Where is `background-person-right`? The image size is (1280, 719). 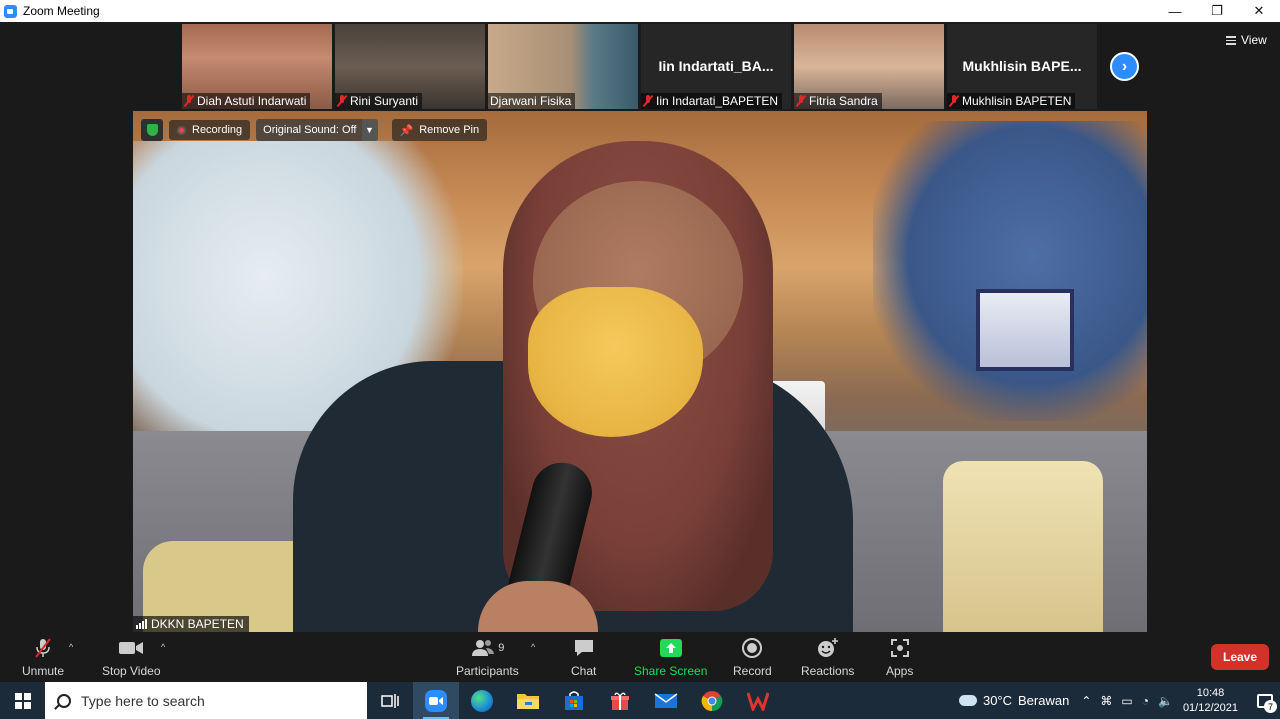 background-person-right is located at coordinates (1010, 271).